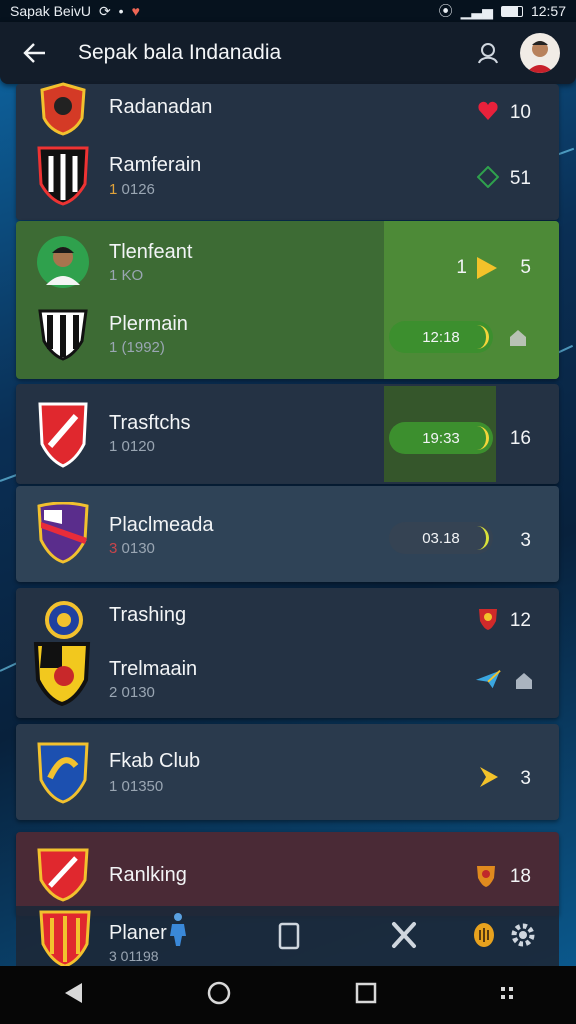  What do you see at coordinates (511, 11) in the screenshot?
I see `battery-icon` at bounding box center [511, 11].